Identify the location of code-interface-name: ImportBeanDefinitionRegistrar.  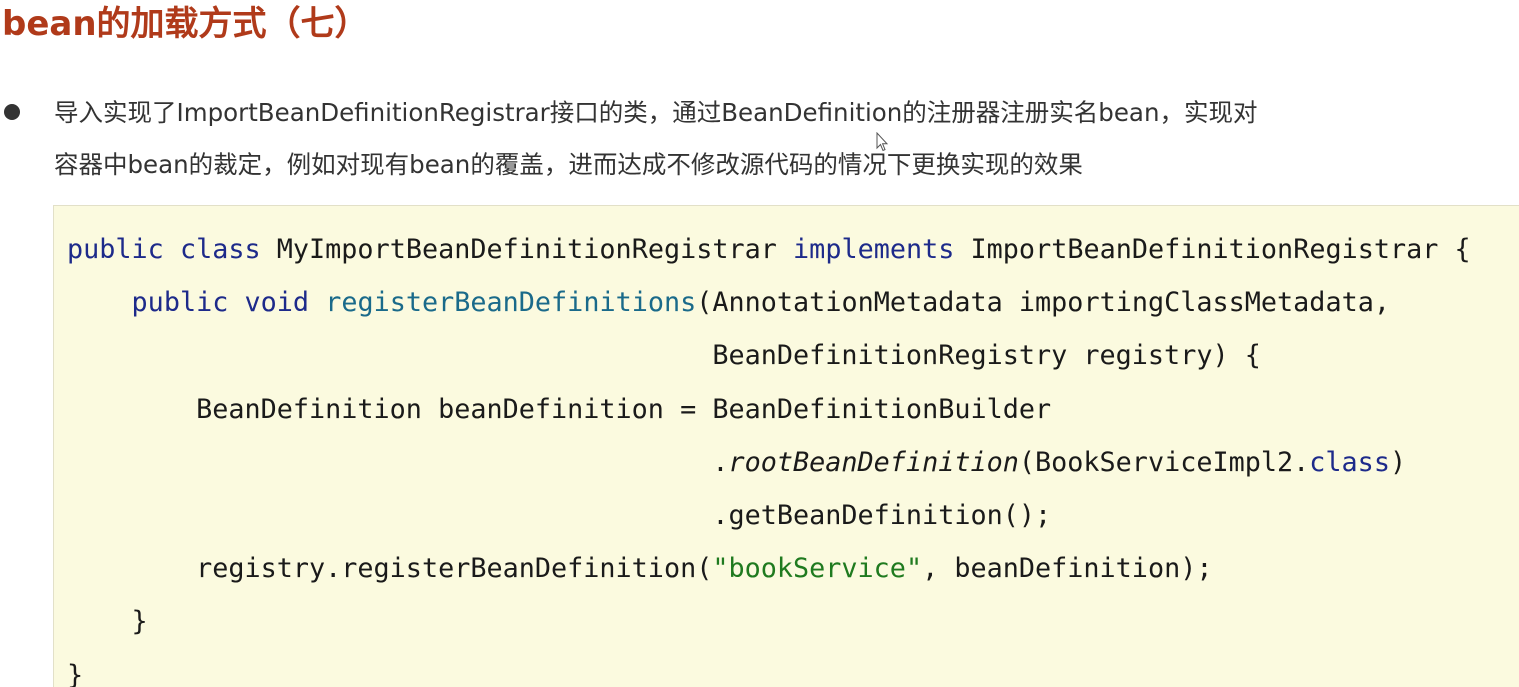
(1204, 249).